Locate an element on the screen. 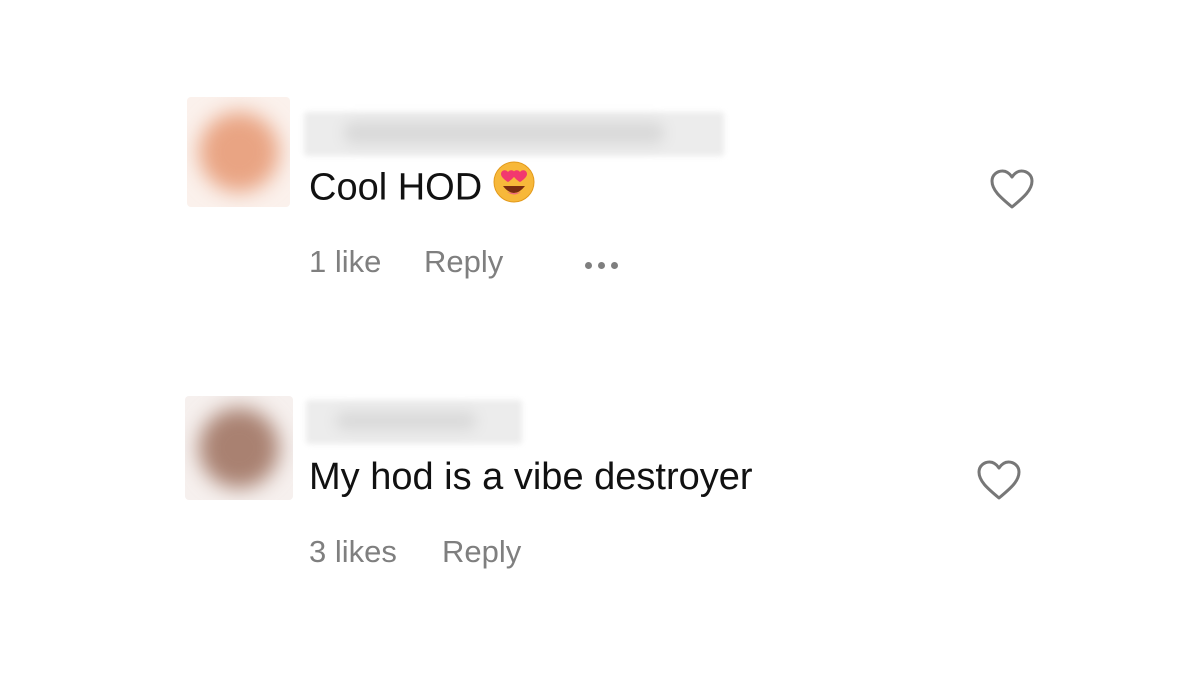 This screenshot has width=1200, height=675. comment-text: Cool HOD is located at coordinates (422, 186).